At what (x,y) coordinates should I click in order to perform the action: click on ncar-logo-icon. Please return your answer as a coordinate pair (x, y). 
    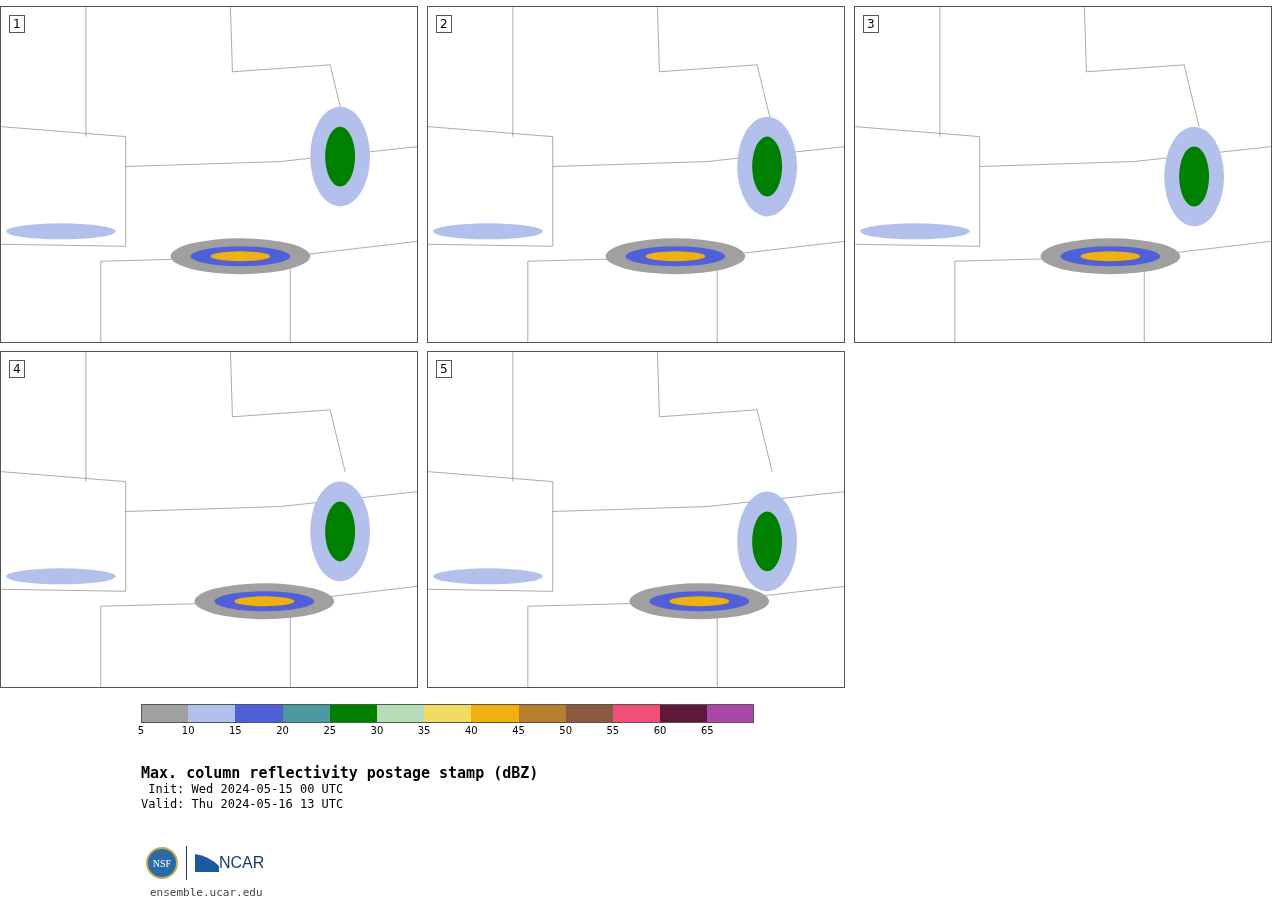
    Looking at the image, I should click on (207, 863).